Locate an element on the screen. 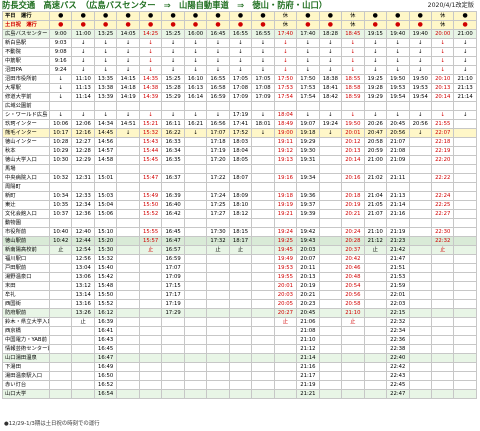 The height and width of the screenshot is (431, 480). stop-name: 湯田温泉駅入口 is located at coordinates (26, 376).